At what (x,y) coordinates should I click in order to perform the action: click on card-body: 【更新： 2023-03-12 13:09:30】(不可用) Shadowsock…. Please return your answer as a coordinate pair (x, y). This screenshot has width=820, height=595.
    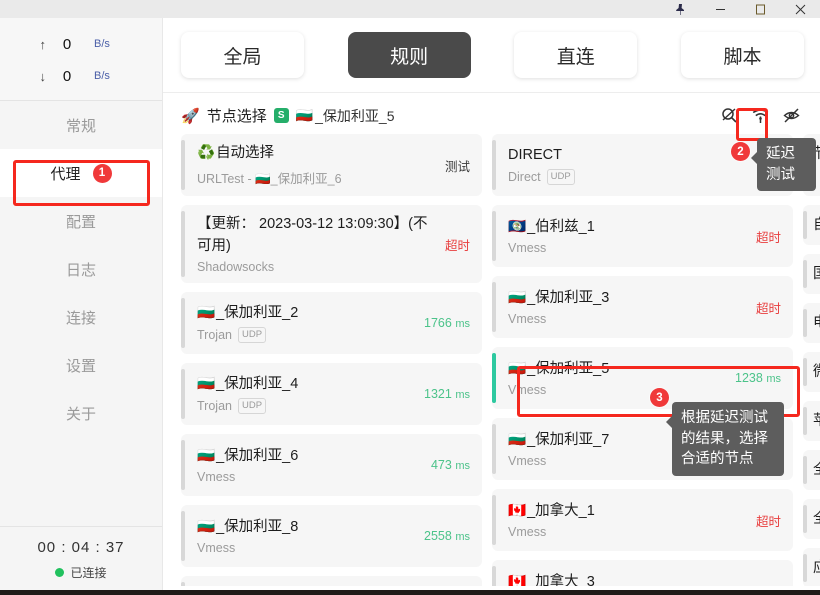
    Looking at the image, I should click on (317, 243).